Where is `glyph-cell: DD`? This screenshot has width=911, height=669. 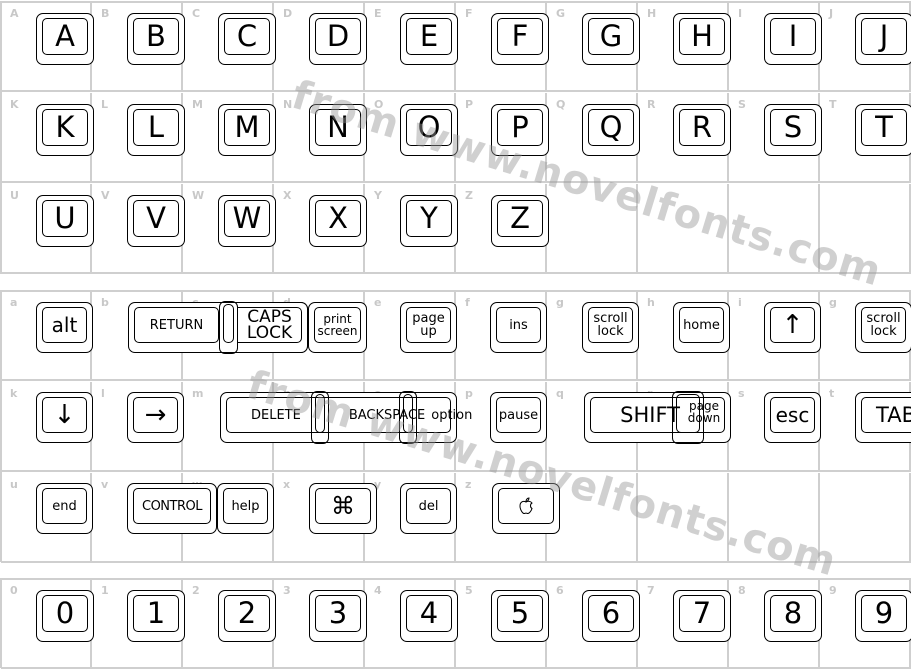
glyph-cell: DD is located at coordinates (320, 47).